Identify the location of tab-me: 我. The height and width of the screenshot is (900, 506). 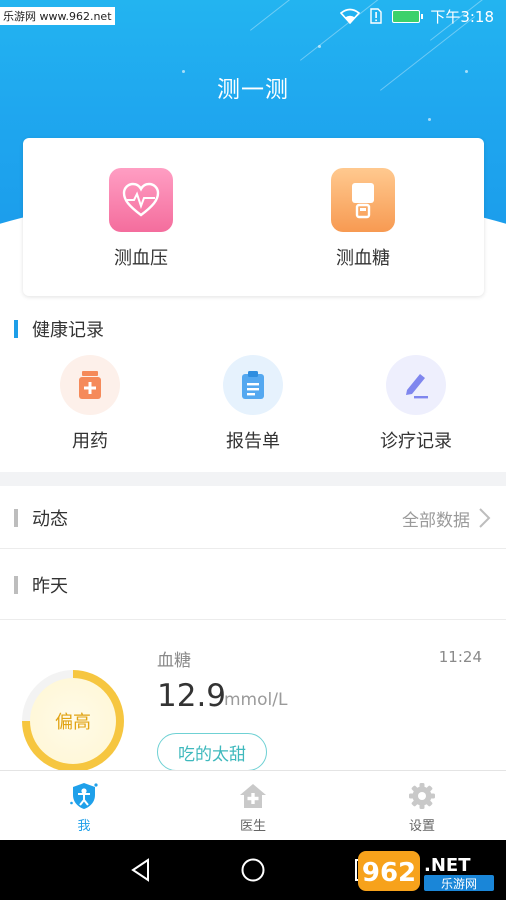
(84, 807).